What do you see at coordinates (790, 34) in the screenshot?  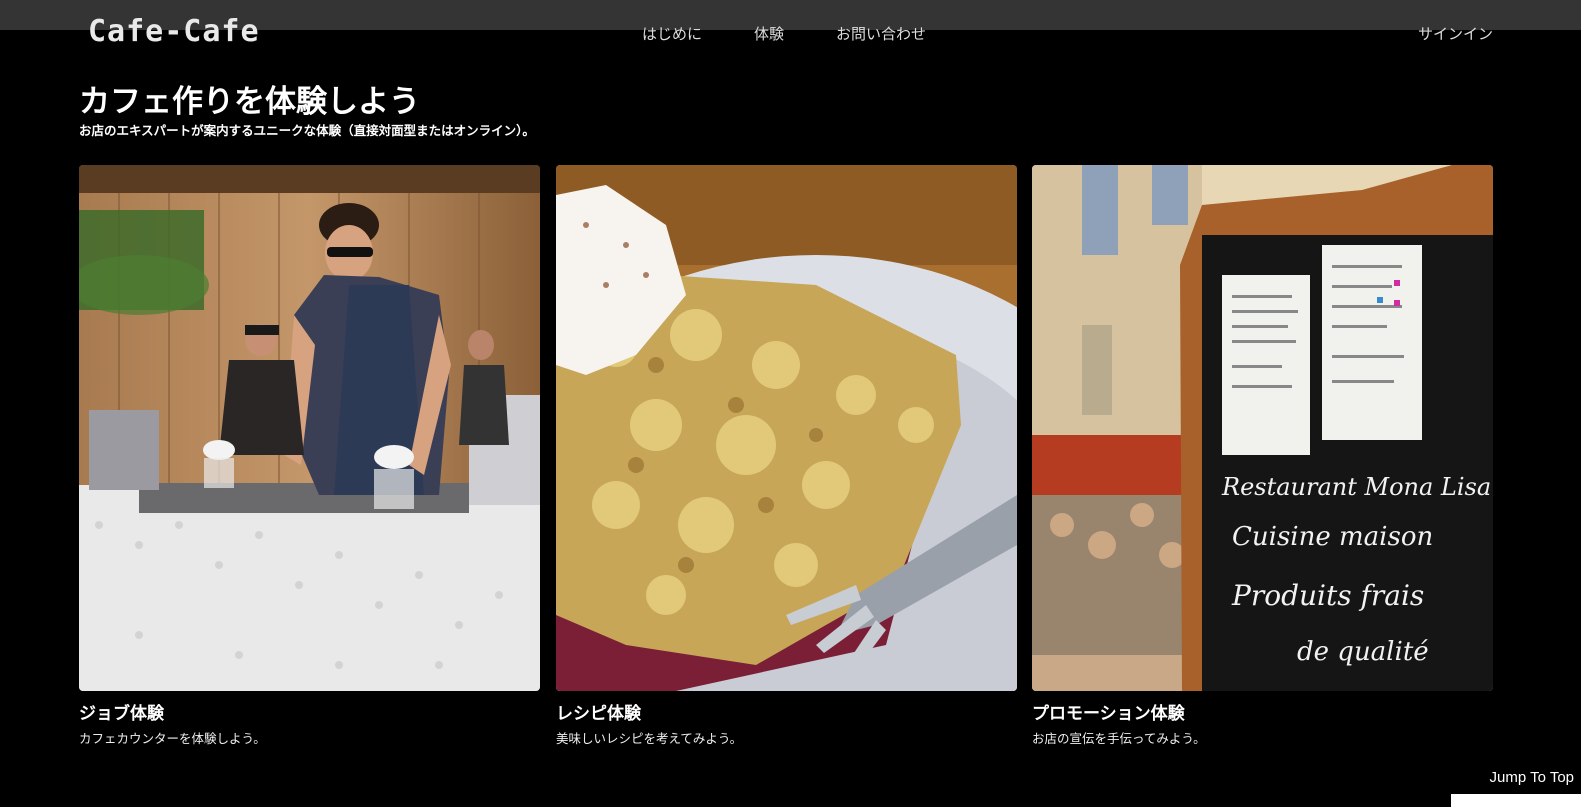 I see `main-nav: はじめに 体験 お問い合わせ サインイン` at bounding box center [790, 34].